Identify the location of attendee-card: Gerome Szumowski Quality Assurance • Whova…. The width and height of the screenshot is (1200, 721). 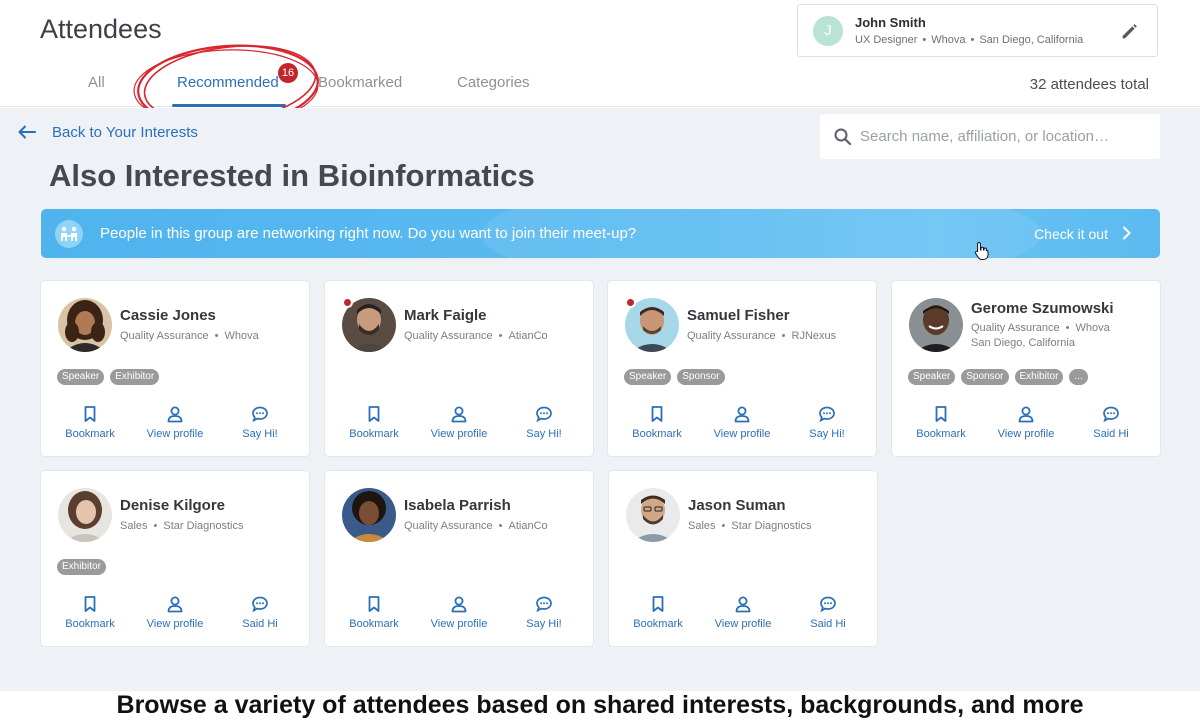
(1026, 368).